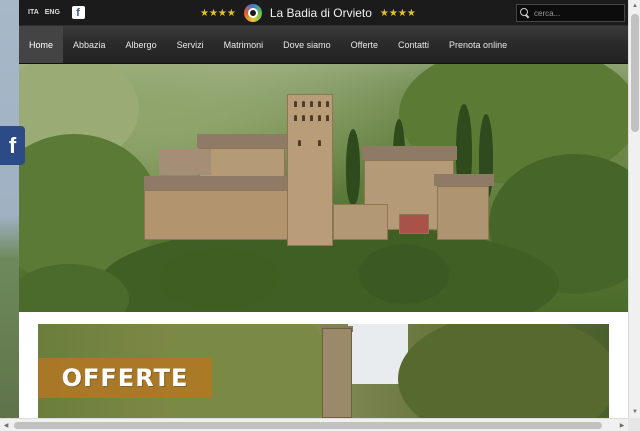  What do you see at coordinates (78, 12) in the screenshot?
I see `facebook-icon: f` at bounding box center [78, 12].